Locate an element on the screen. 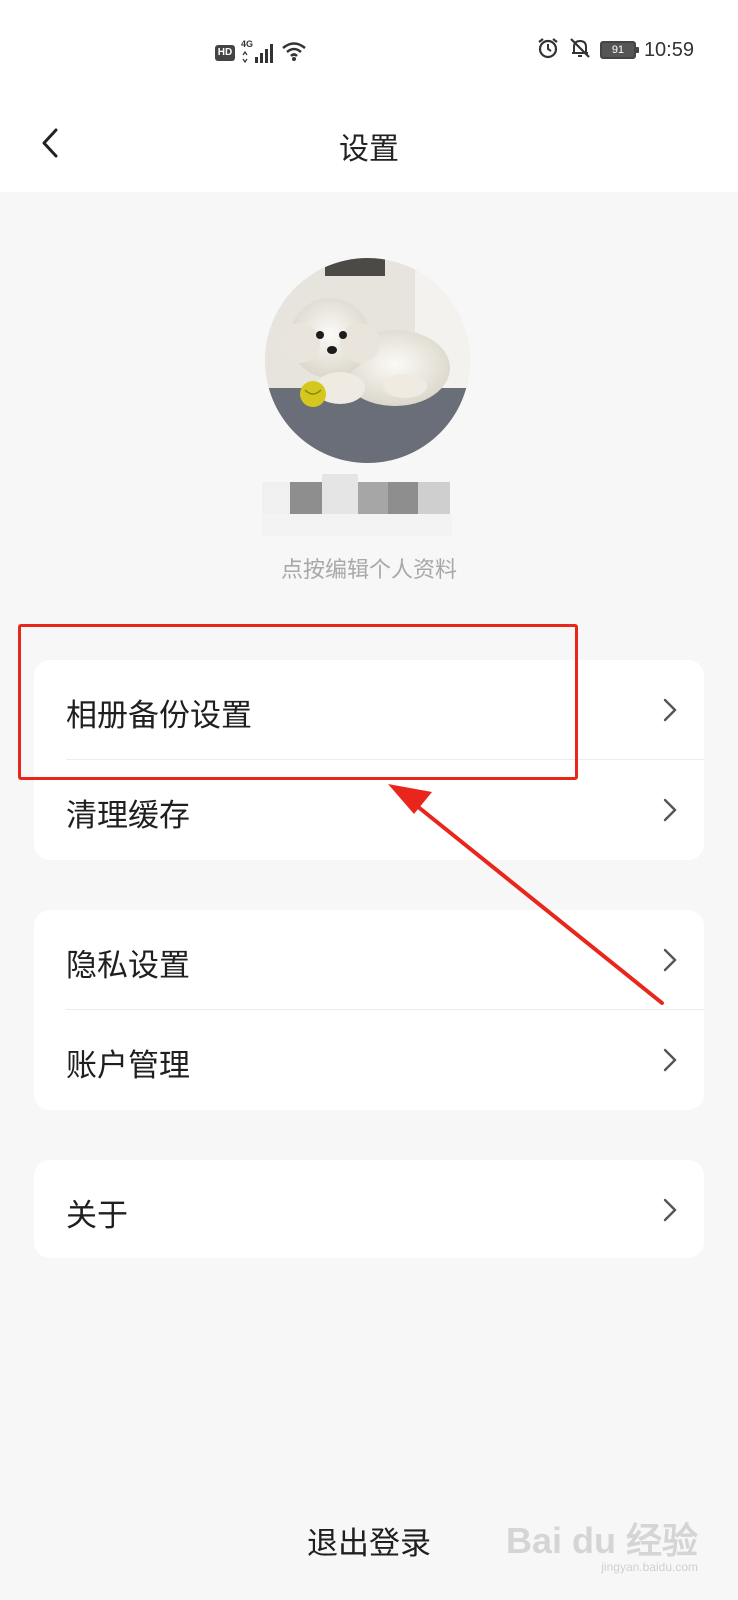 This screenshot has width=738, height=1600. signal-4g-icon: 4G is located at coordinates (258, 52).